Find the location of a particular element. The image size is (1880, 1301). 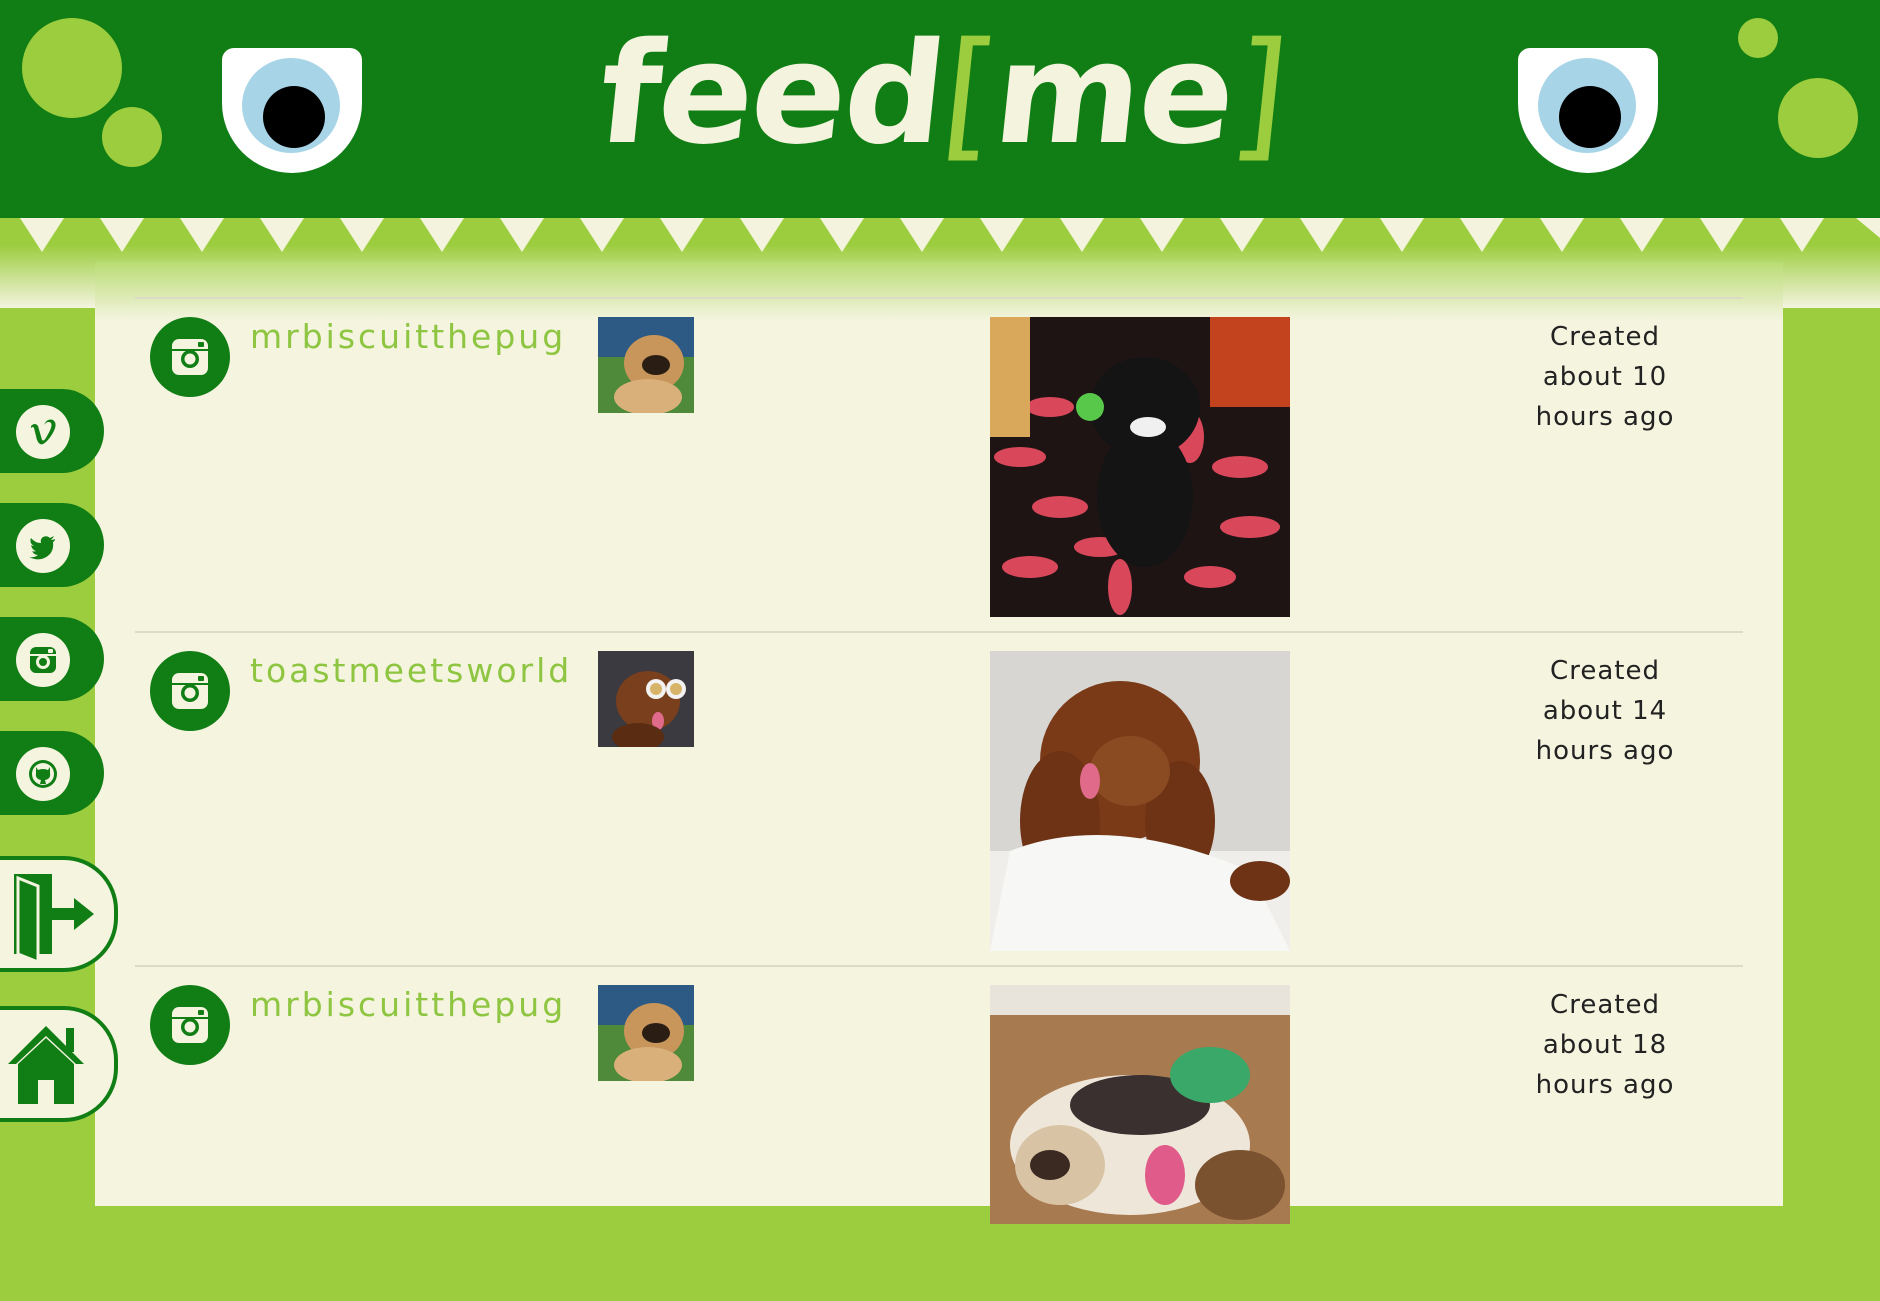

post-timestamp: Created about 10 hours ago is located at coordinates (1605, 377).